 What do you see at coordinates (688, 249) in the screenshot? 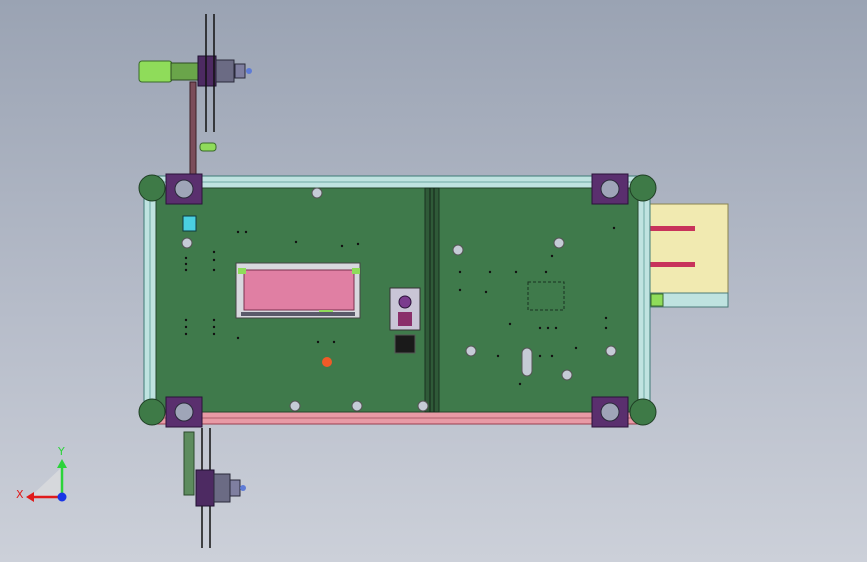
I see `connector-housing` at bounding box center [688, 249].